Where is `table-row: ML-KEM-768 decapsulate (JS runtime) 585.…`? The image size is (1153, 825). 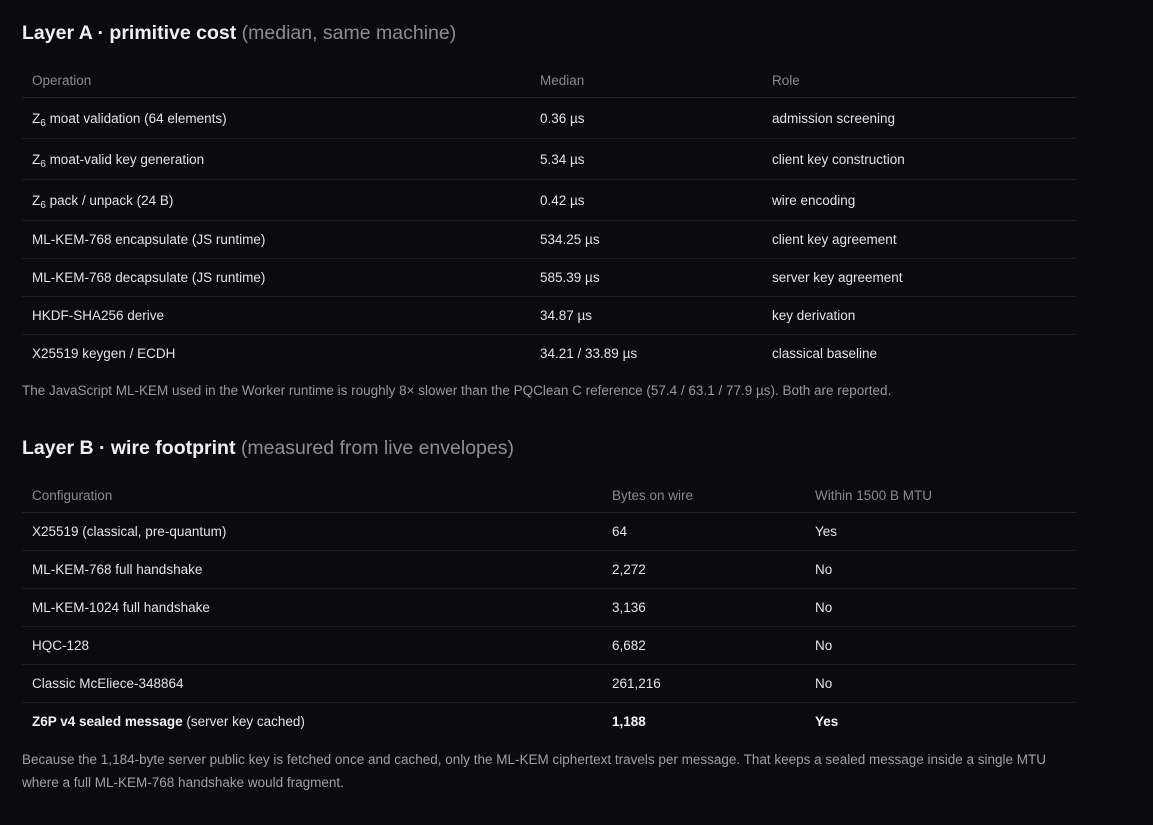
table-row: ML-KEM-768 decapsulate (JS runtime) 585.… is located at coordinates (549, 277).